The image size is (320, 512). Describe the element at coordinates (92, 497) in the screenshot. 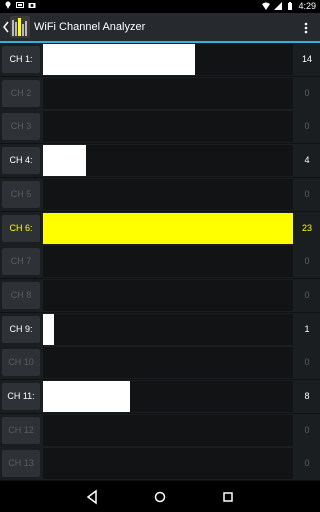

I see `back-icon` at that location.